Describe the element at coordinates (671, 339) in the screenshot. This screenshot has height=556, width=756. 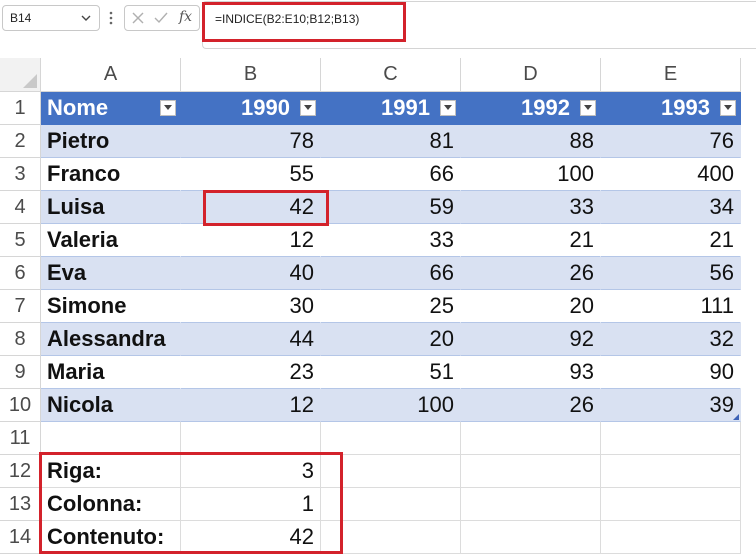
I see `cell-e8: 32` at that location.